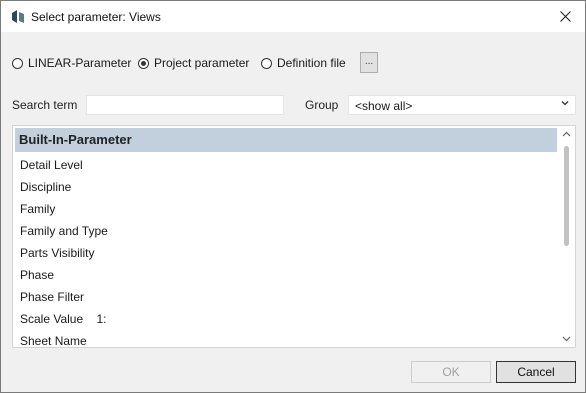 The height and width of the screenshot is (393, 586). I want to click on close-button, so click(565, 16).